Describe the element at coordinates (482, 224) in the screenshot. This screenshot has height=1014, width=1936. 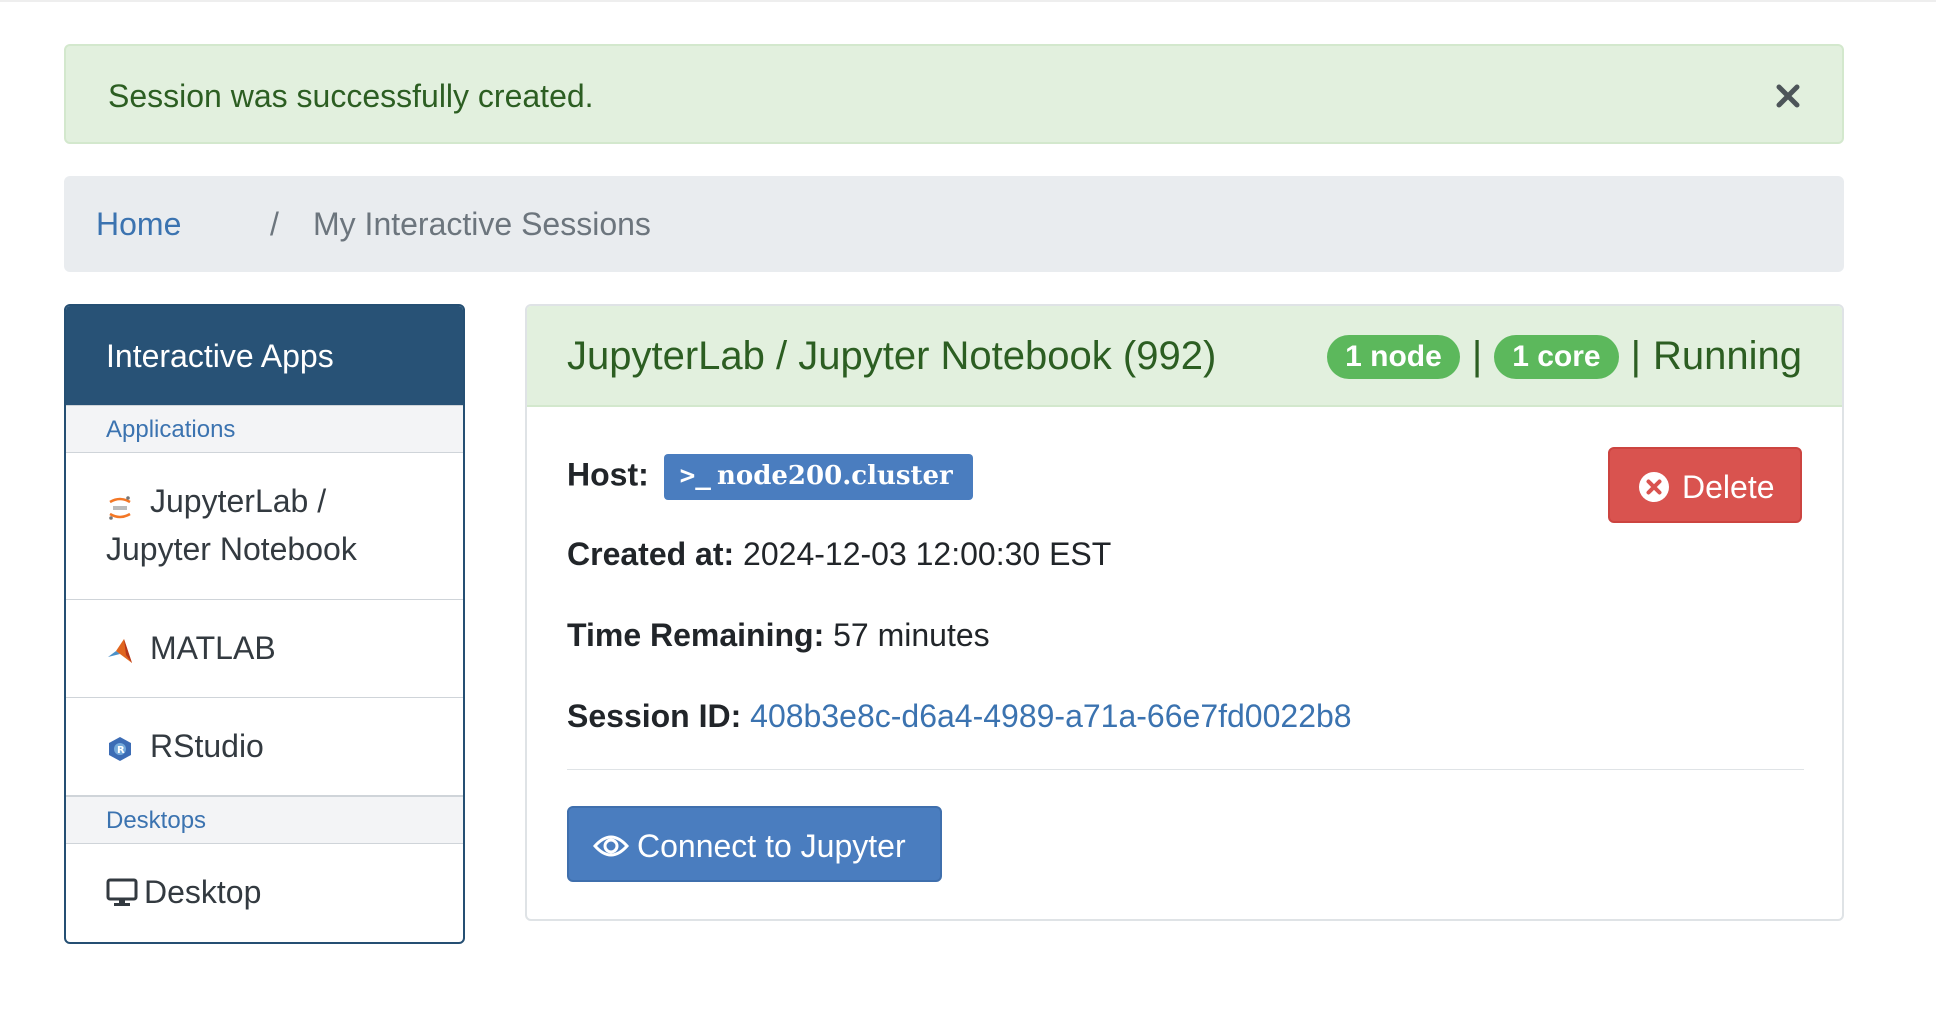
I see `breadcrumb-current: My Interactive Sessions` at that location.